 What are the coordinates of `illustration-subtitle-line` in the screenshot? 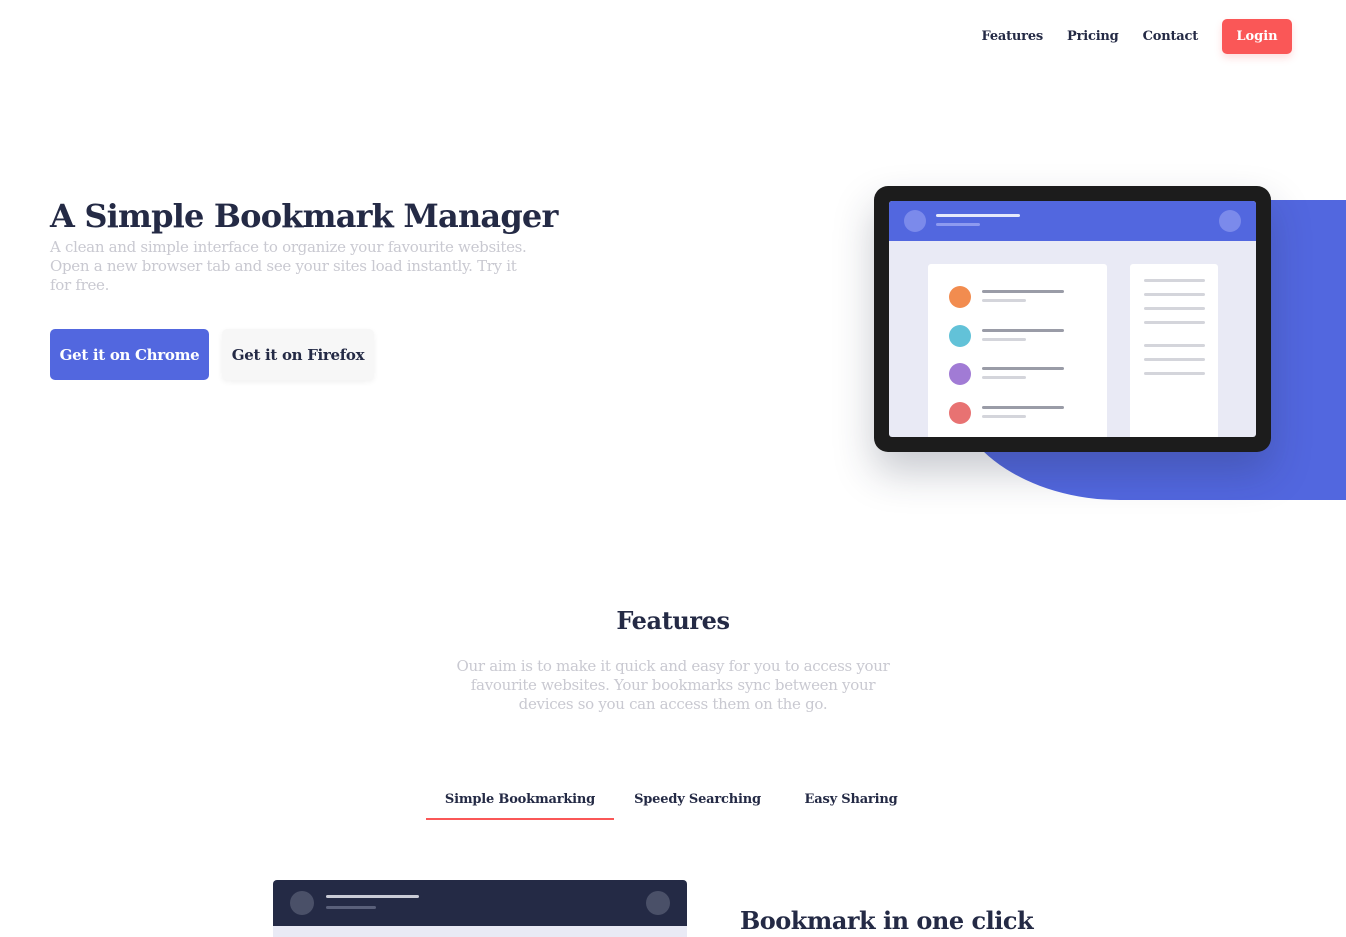 It's located at (351, 907).